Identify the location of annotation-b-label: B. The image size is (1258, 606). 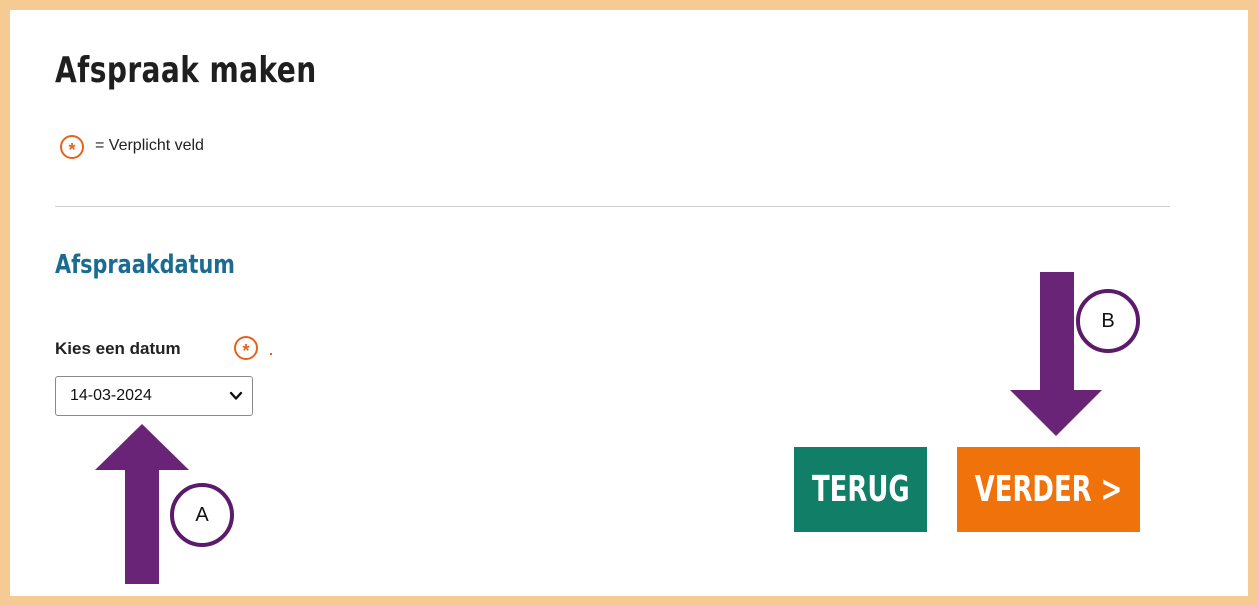
(1108, 321).